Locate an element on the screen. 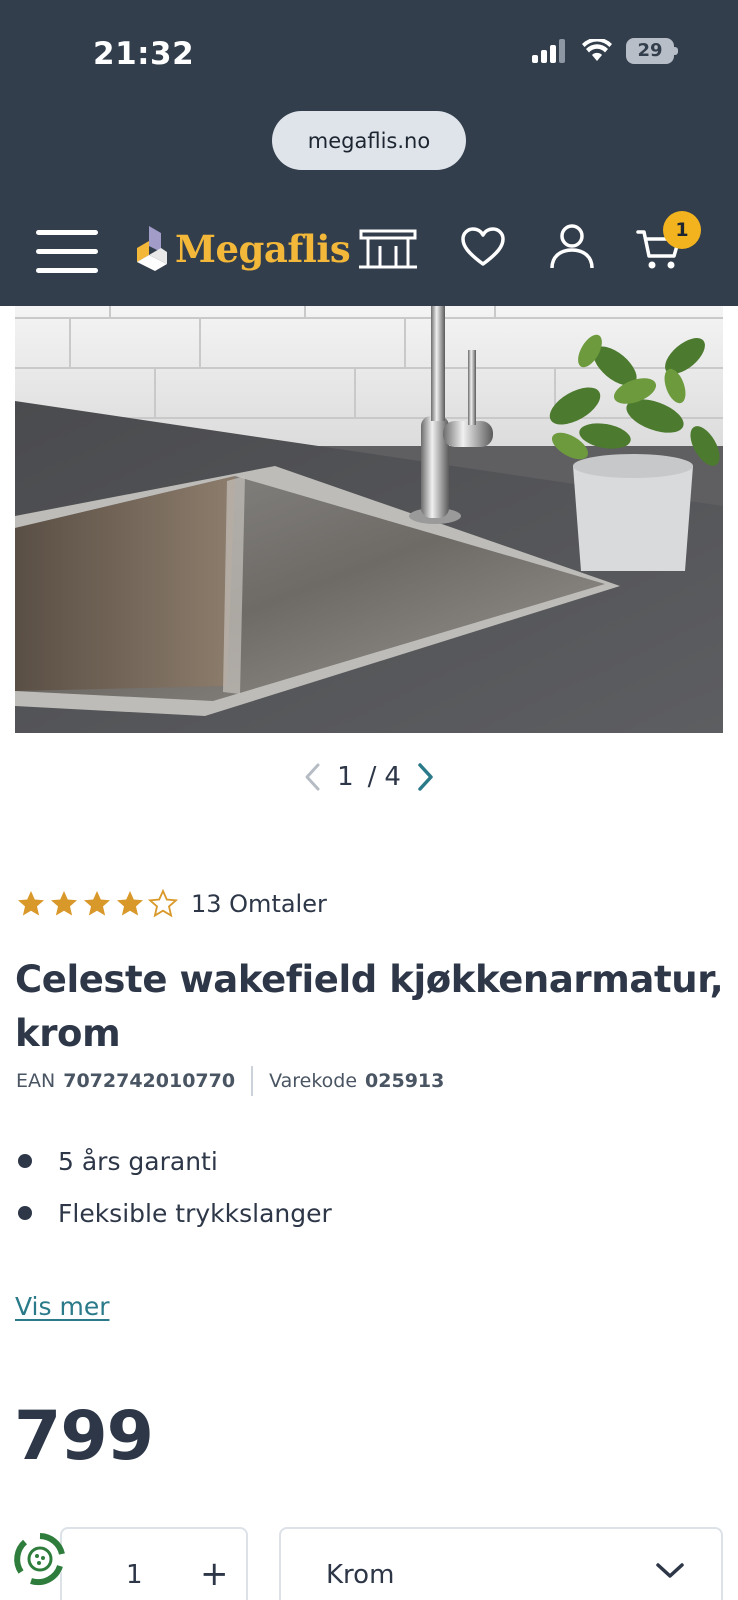 Image resolution: width=738 pixels, height=1600 pixels. show-more-link: Vis mer is located at coordinates (62, 1306).